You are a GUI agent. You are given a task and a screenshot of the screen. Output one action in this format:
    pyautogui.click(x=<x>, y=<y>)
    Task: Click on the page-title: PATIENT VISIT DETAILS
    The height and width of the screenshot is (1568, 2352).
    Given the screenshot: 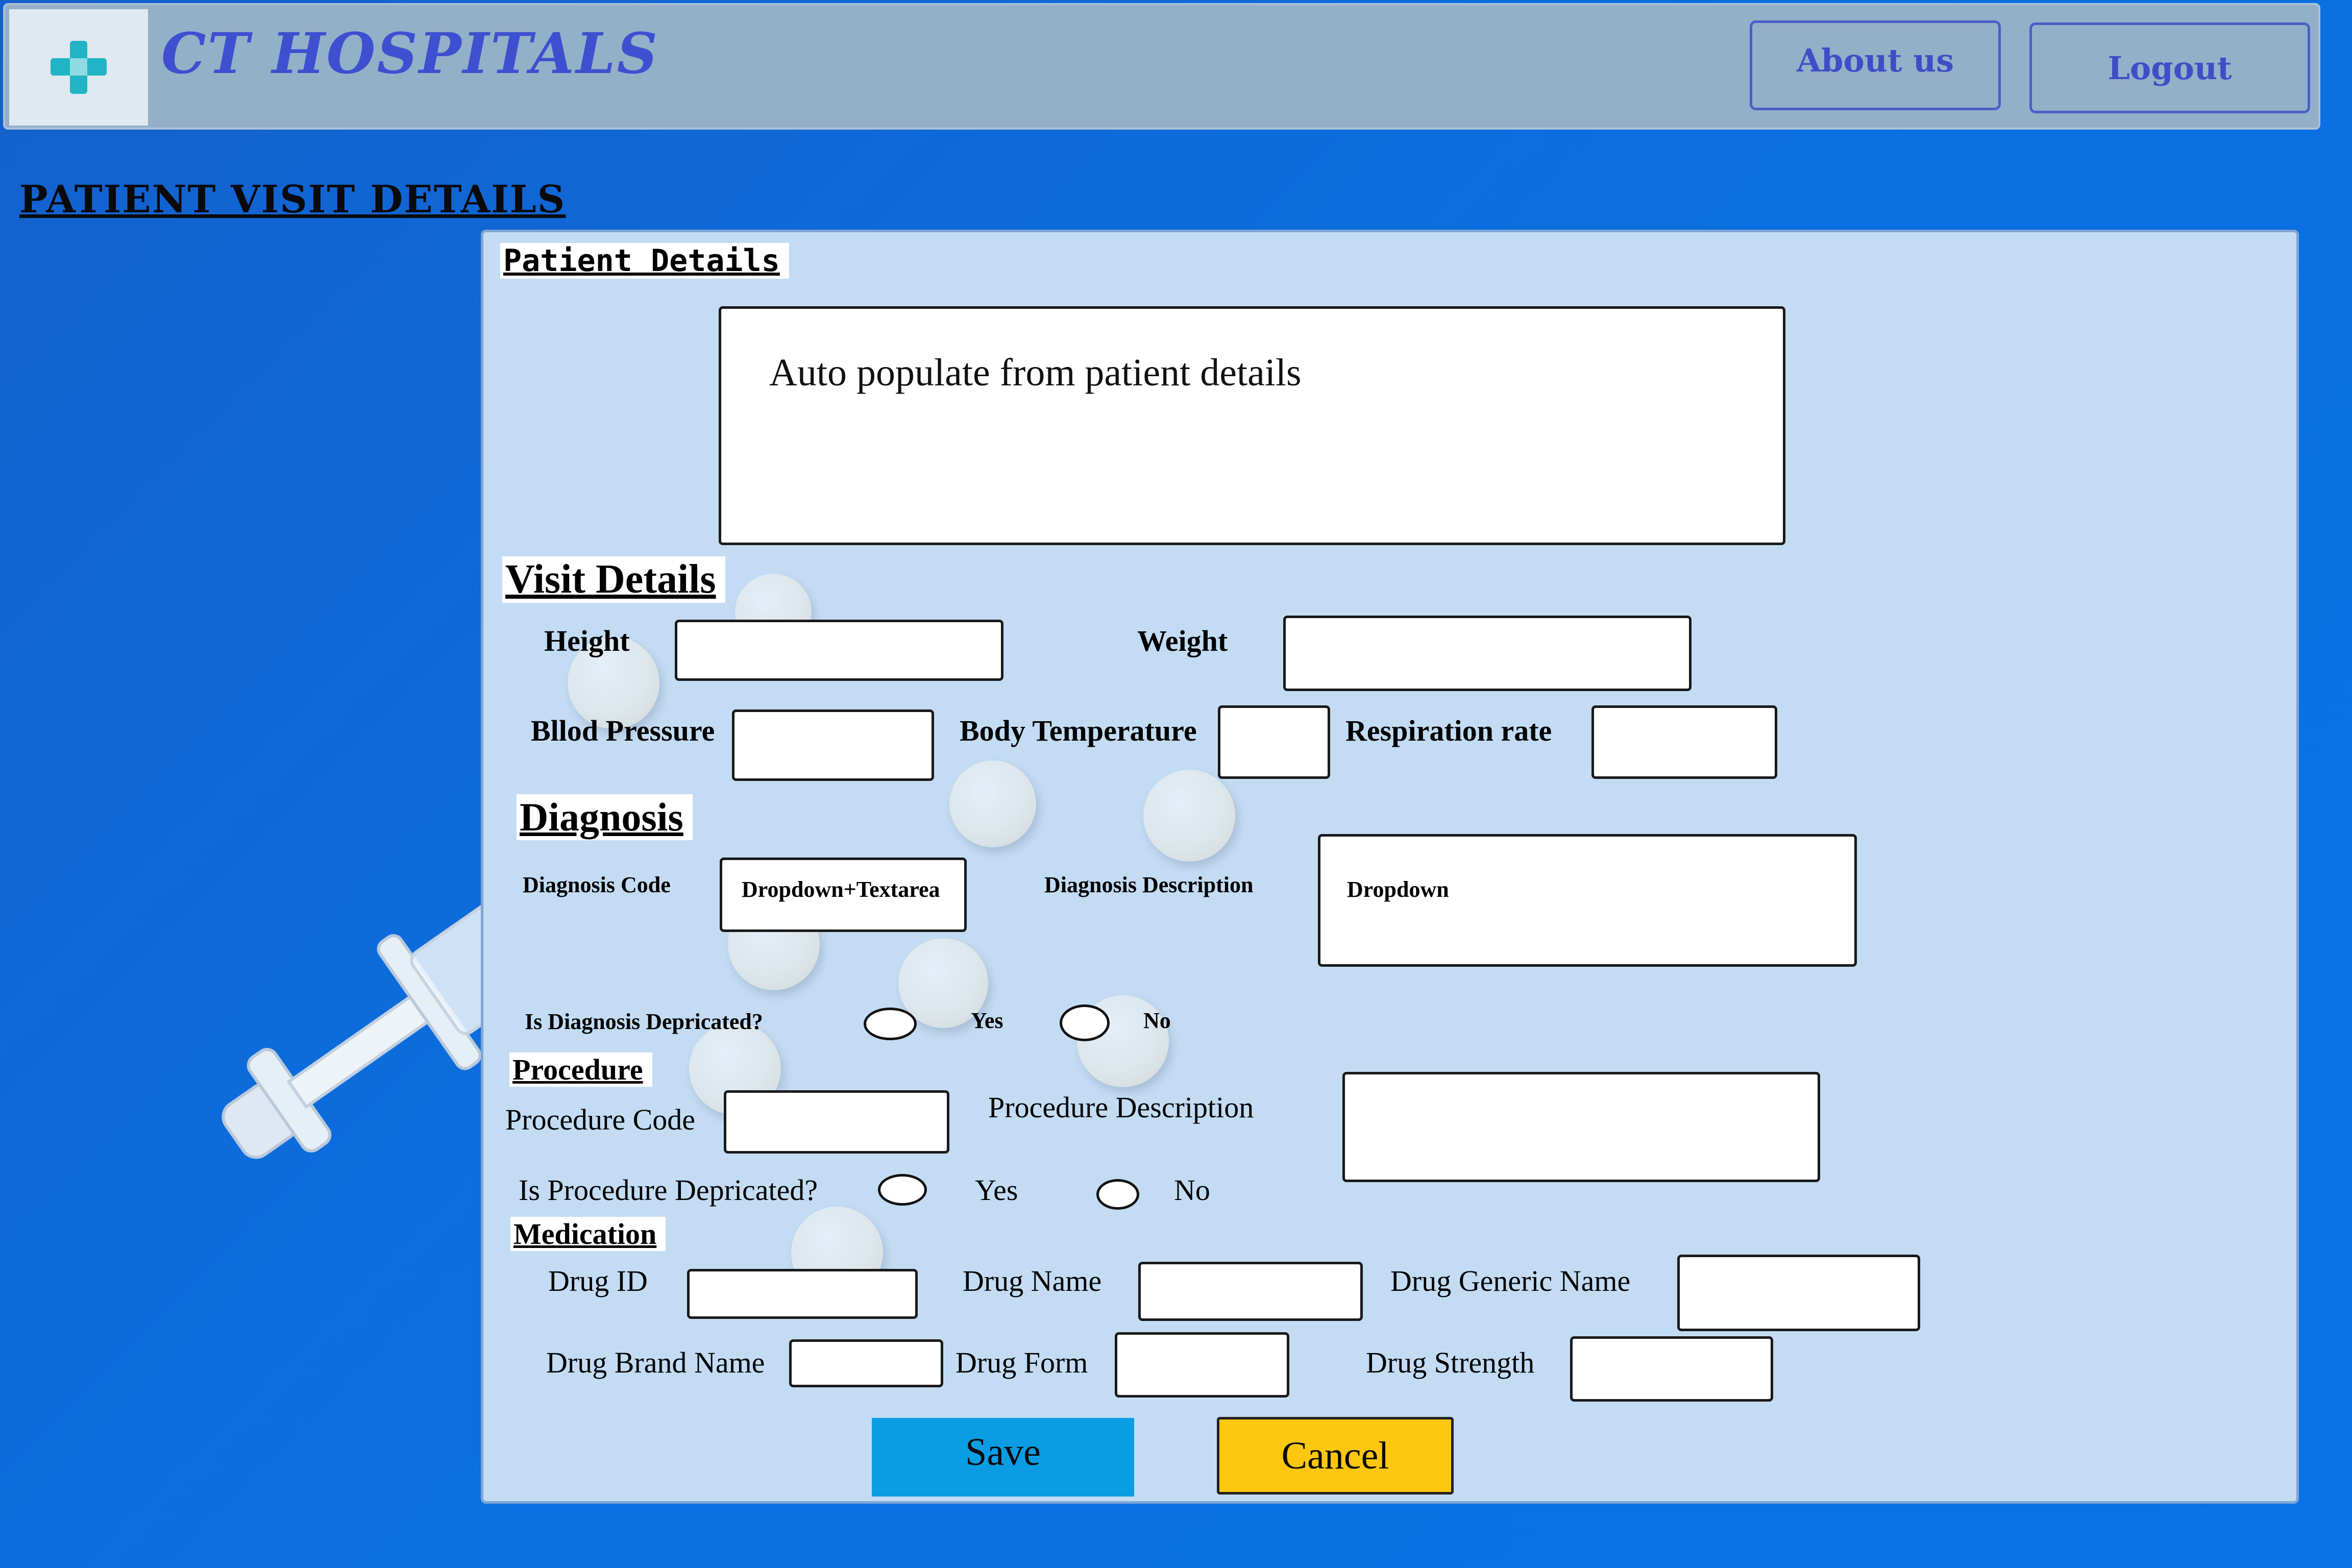 What is the action you would take?
    pyautogui.click(x=292, y=200)
    